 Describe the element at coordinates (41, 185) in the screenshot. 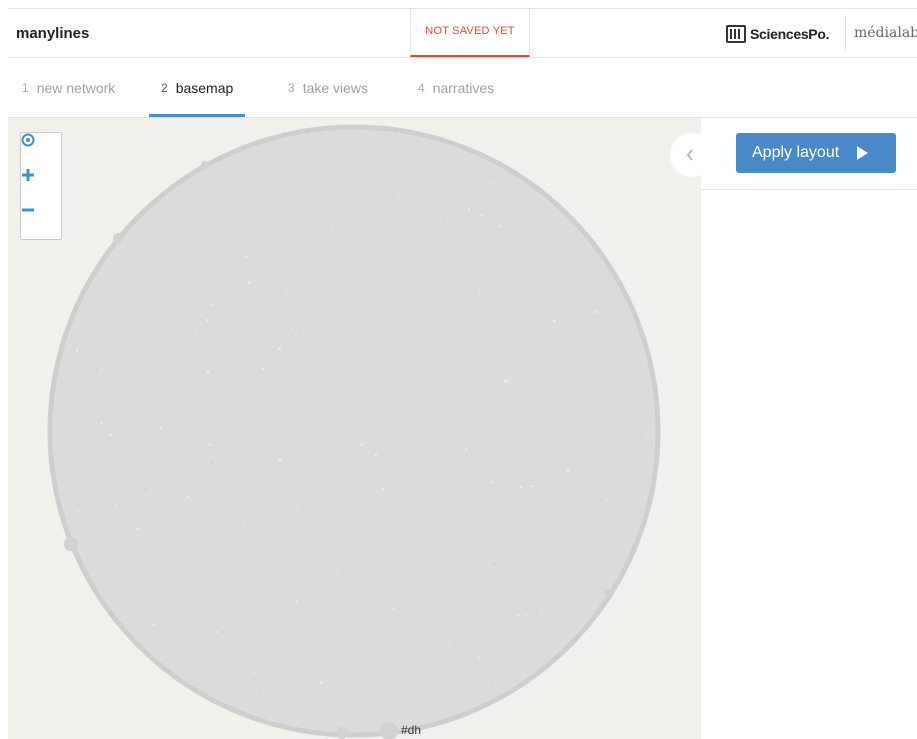

I see `zoom-in-button` at that location.